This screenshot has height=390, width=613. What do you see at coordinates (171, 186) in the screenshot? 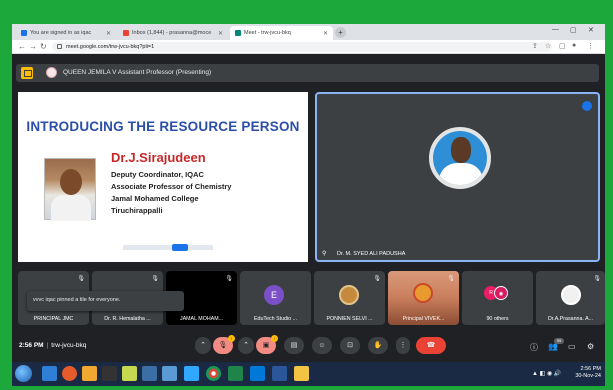
I see `resource-person-designation: Associate Professor of Chemistry` at bounding box center [171, 186].